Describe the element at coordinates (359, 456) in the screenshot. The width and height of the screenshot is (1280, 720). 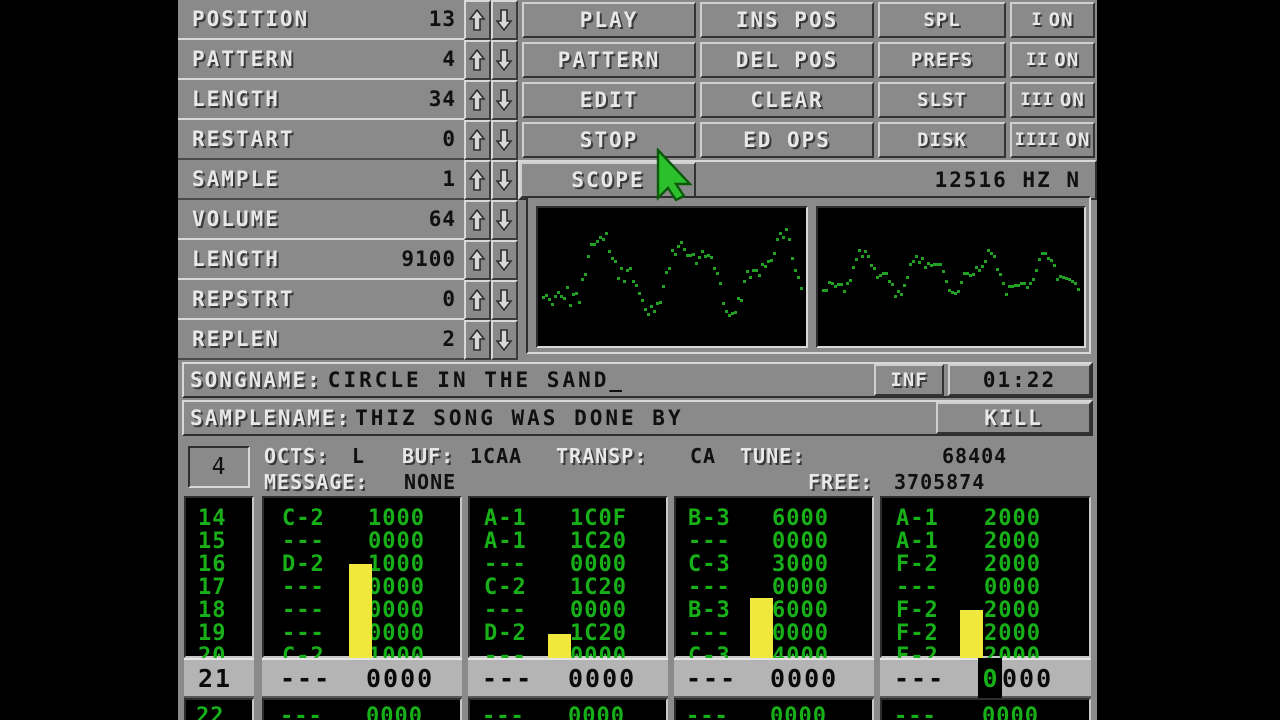
I see `octs-value: L` at that location.